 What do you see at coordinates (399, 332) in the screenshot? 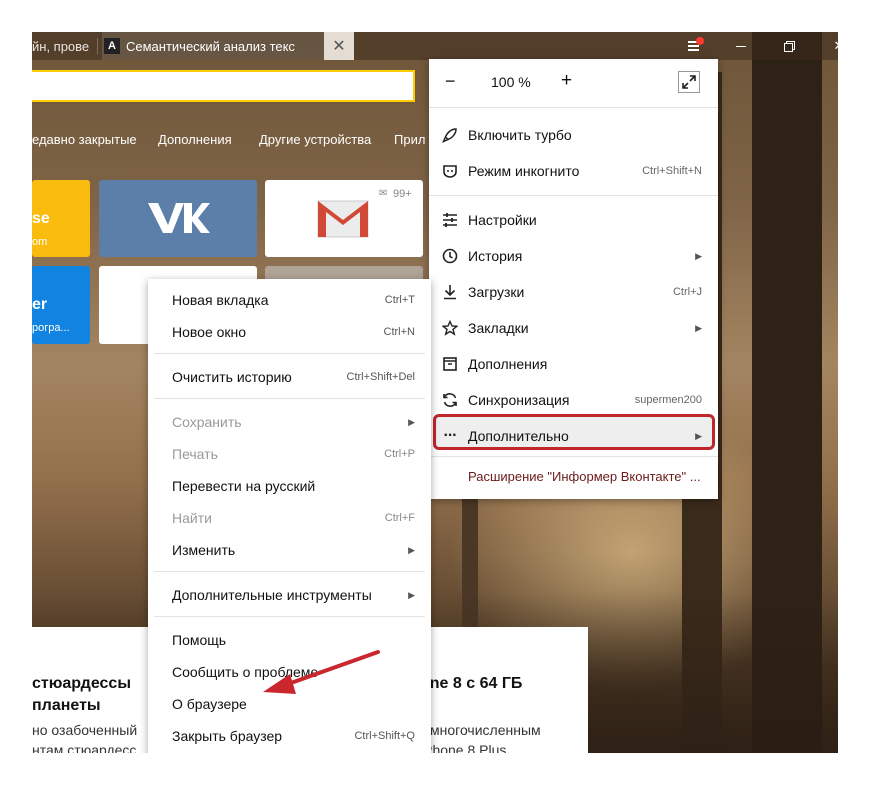
I see `ctx-shortcut: Ctrl+N` at bounding box center [399, 332].